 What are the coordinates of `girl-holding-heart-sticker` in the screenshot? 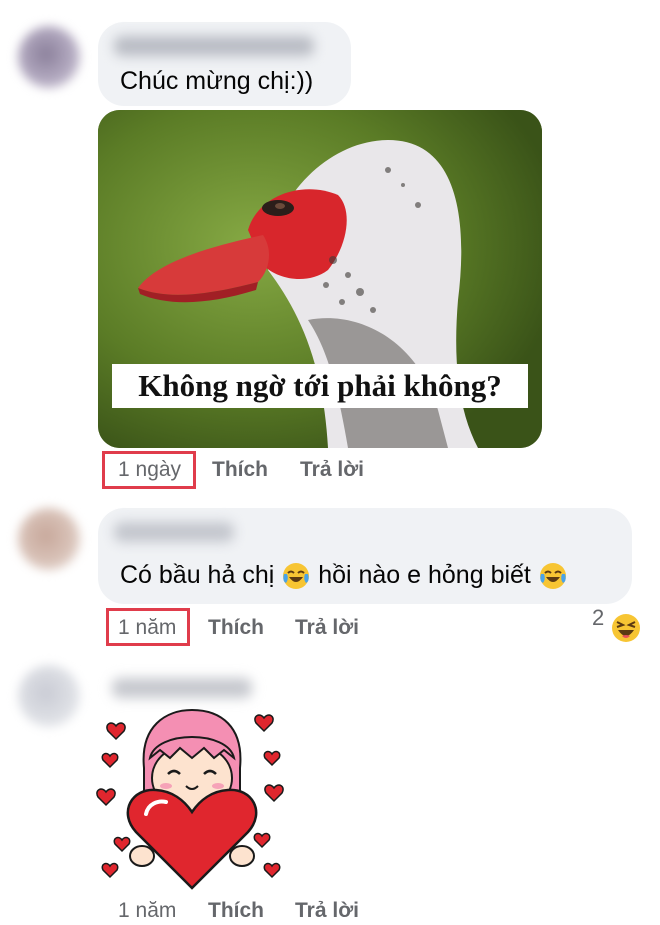 It's located at (191, 798).